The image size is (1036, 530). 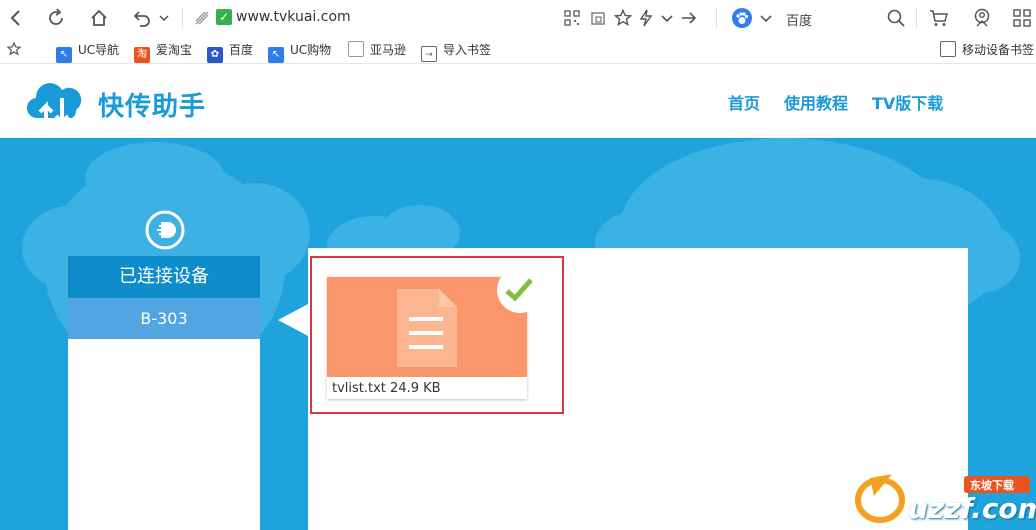 What do you see at coordinates (16, 18) in the screenshot?
I see `back-icon` at bounding box center [16, 18].